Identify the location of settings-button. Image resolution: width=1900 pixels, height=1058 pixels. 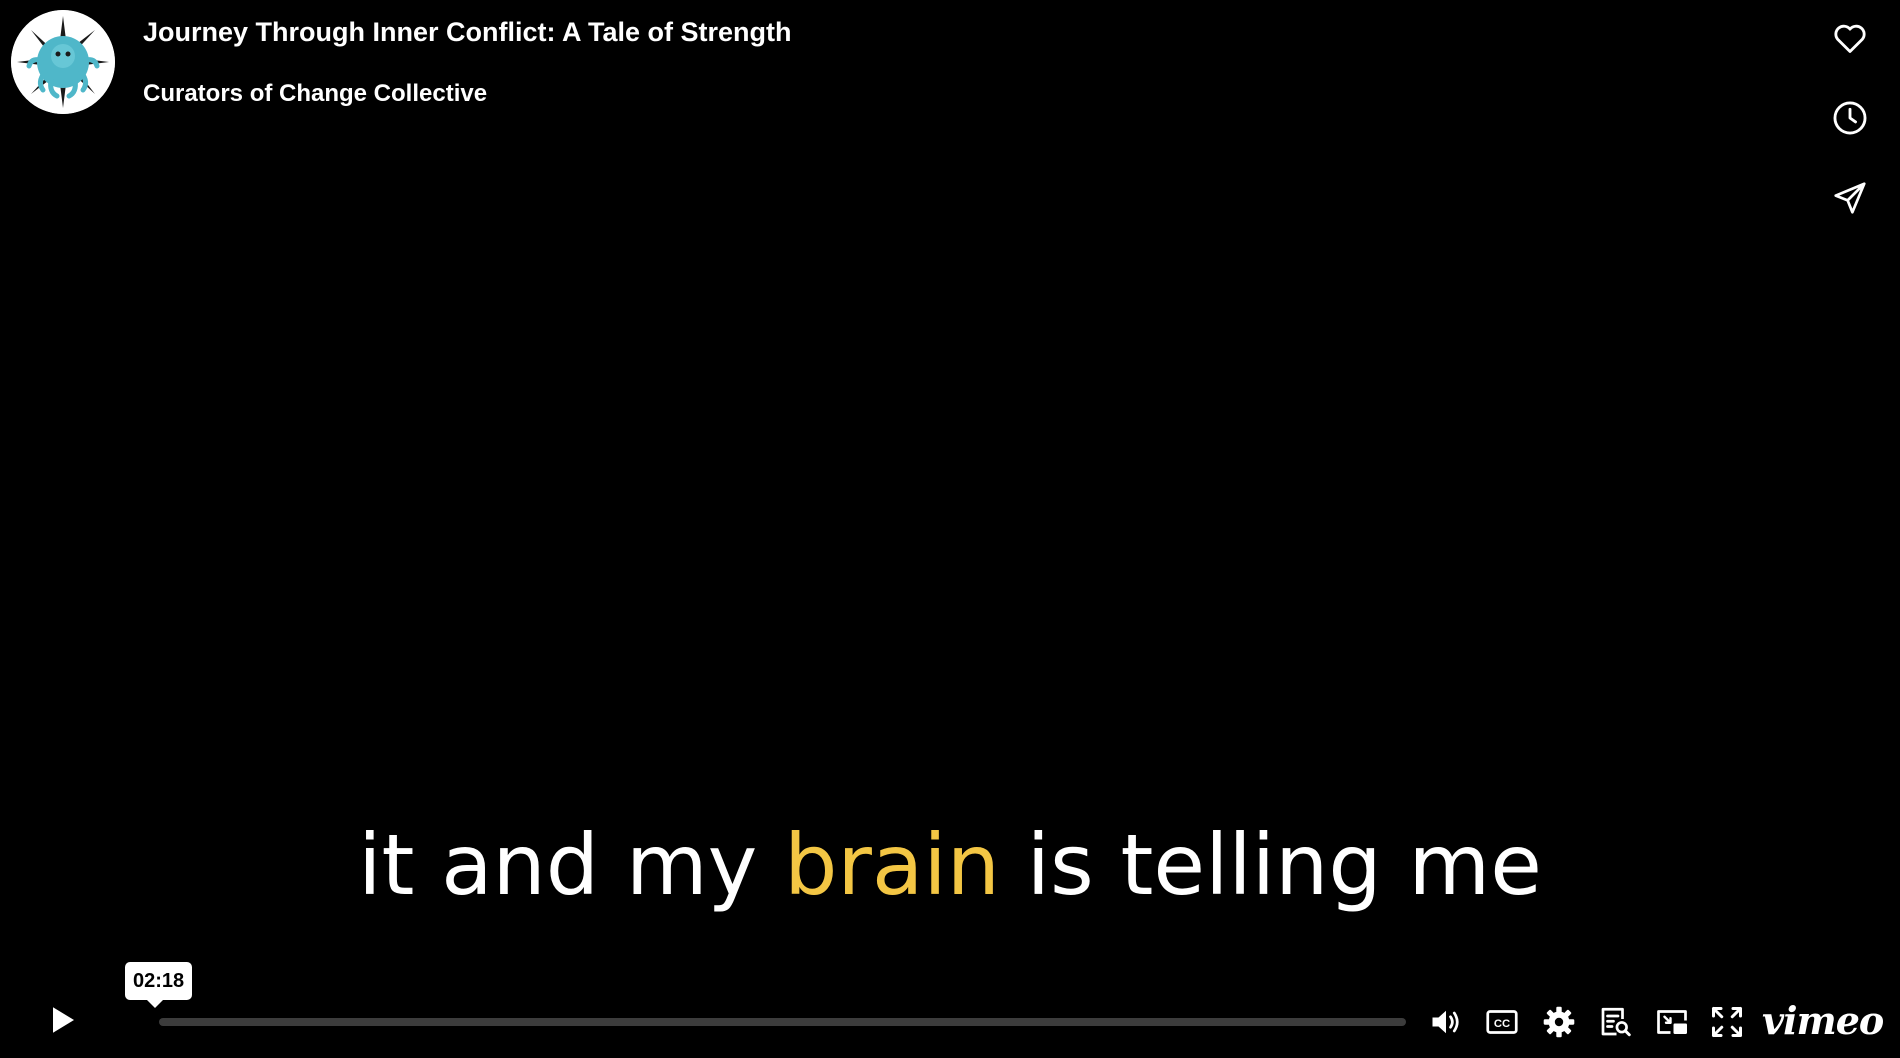
(1559, 1022).